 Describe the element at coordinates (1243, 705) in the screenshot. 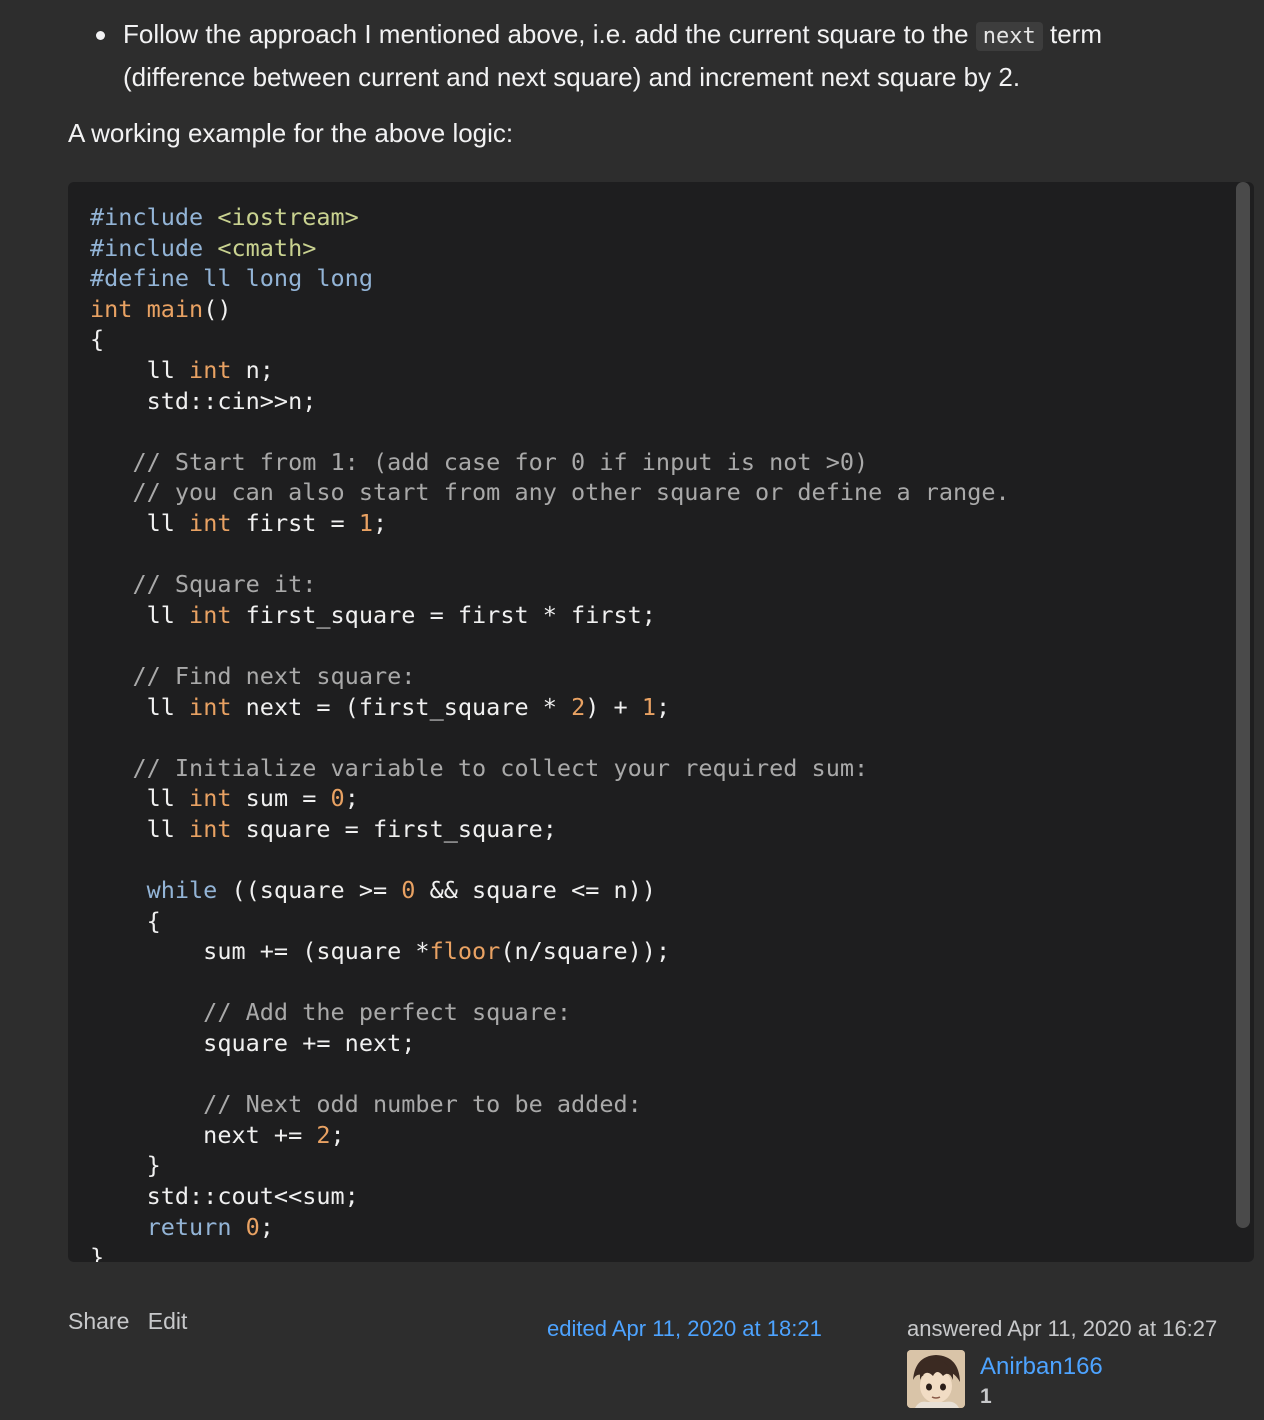

I see `code-scrollbar` at that location.